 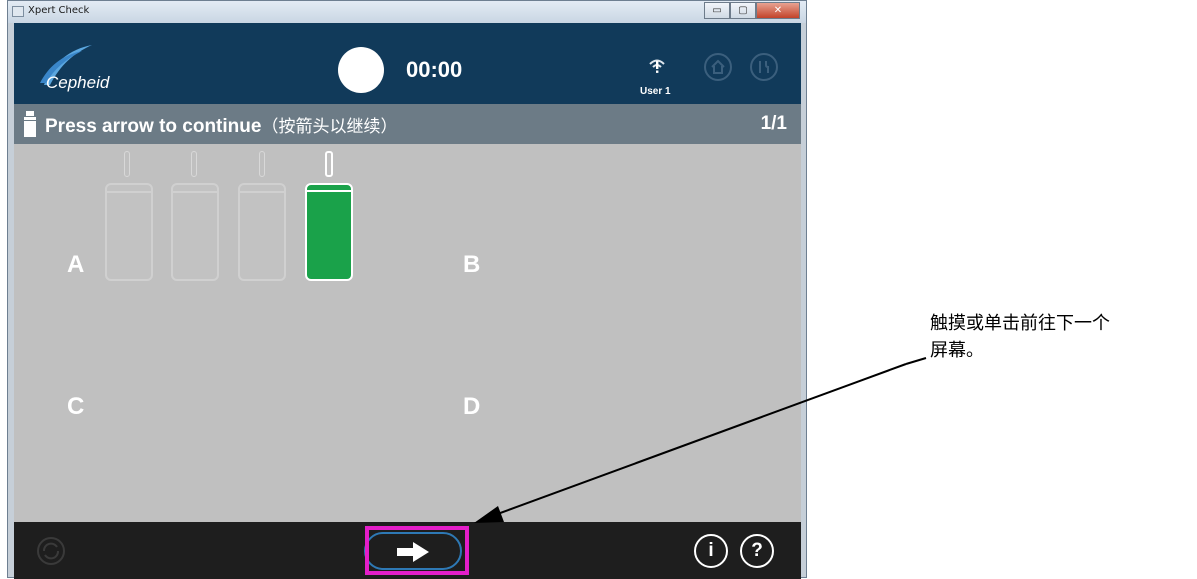 What do you see at coordinates (743, 10) in the screenshot?
I see `maximize-button: ▢` at bounding box center [743, 10].